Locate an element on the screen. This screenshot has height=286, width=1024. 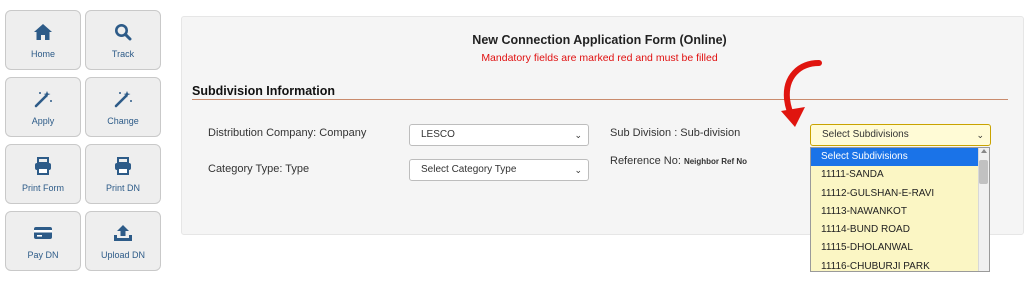
sidebar-item-label: Pay DN is located at coordinates (43, 255).